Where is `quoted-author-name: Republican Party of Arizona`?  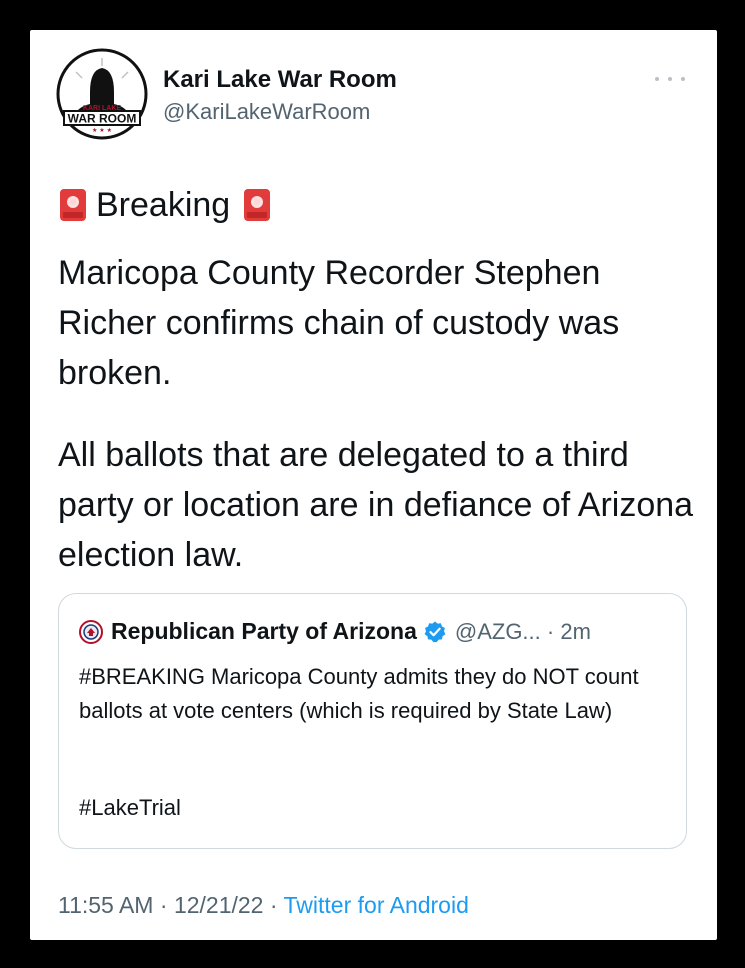
quoted-author-name: Republican Party of Arizona is located at coordinates (264, 631).